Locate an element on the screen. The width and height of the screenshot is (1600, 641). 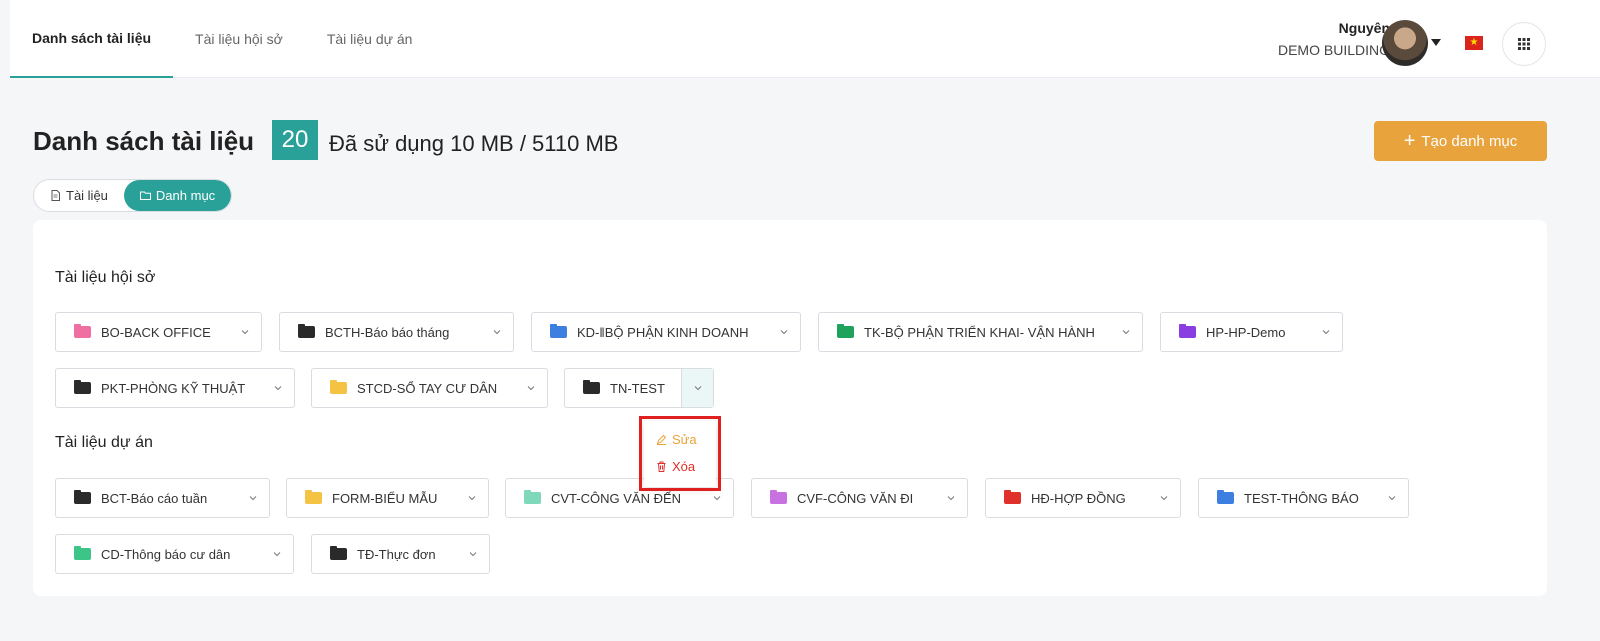
category-chip: KD-‖BỘ PHẬN KINH DOANH is located at coordinates (666, 332).